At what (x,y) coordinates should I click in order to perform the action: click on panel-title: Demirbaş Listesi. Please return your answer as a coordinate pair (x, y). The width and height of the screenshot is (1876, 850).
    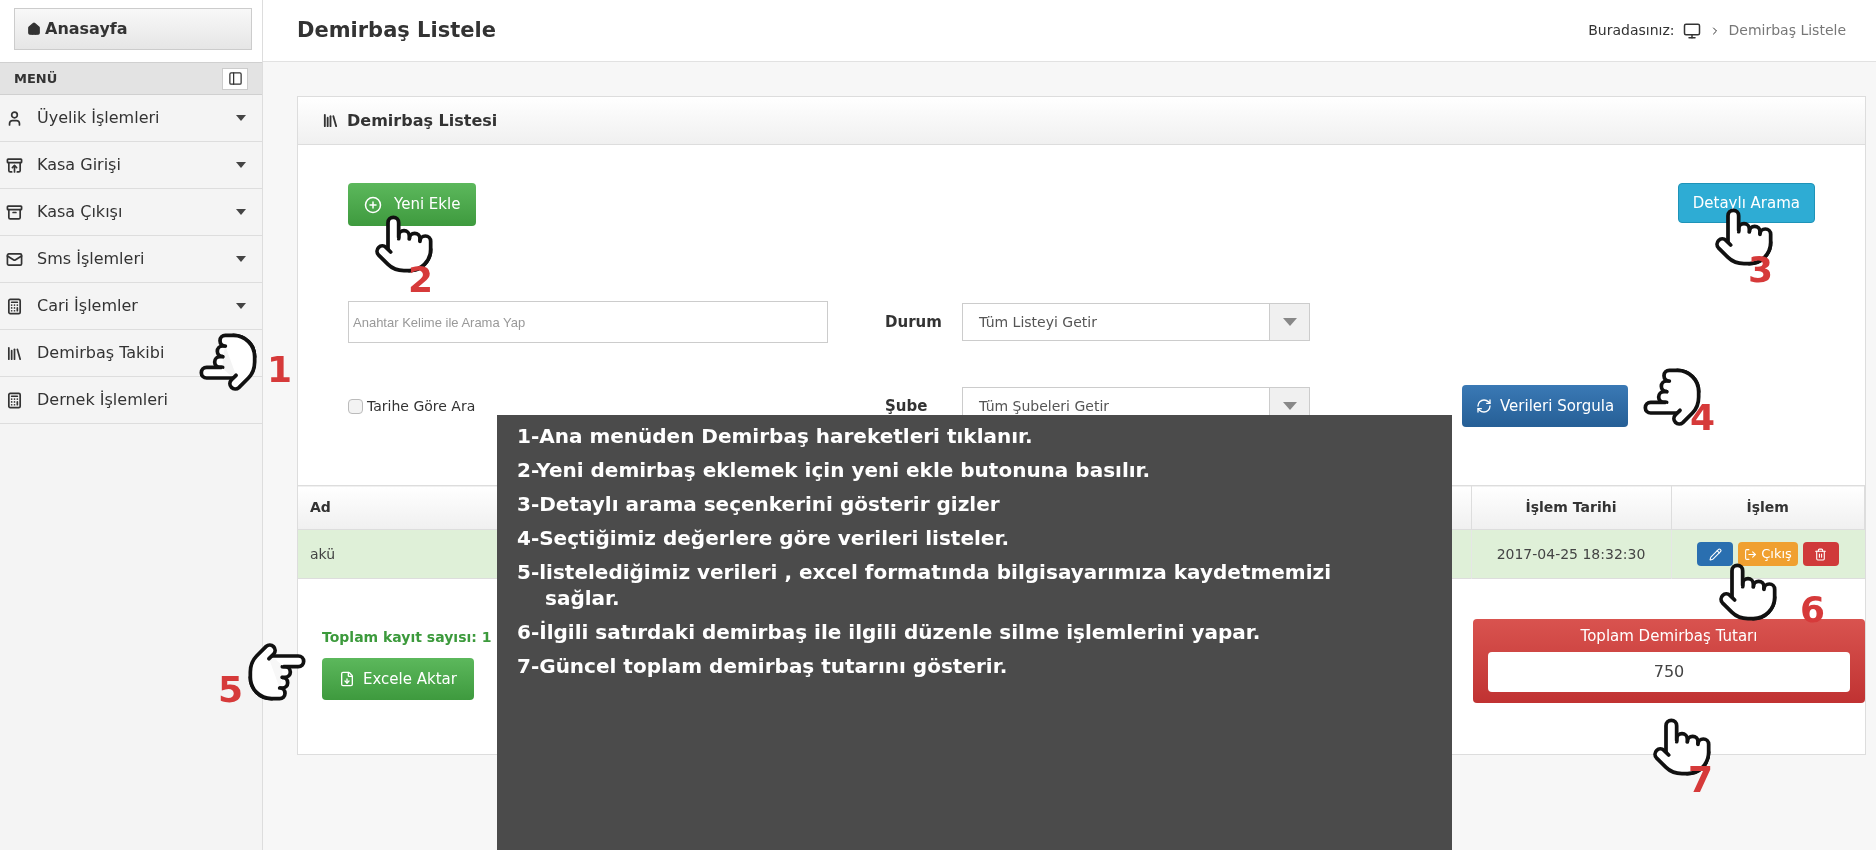
    Looking at the image, I should click on (422, 120).